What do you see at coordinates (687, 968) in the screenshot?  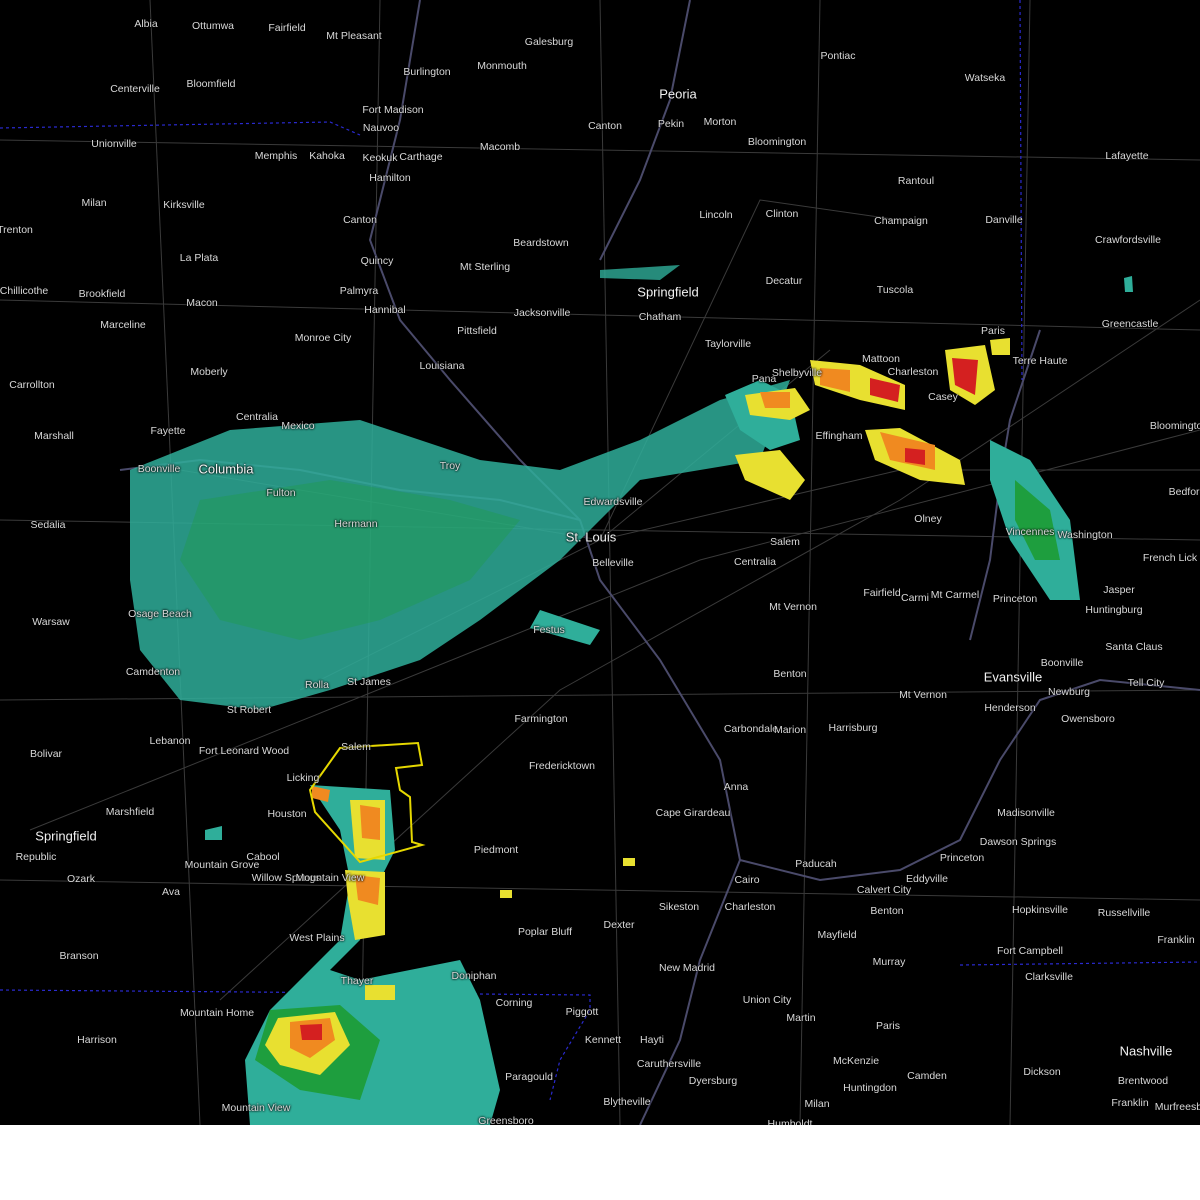 I see `city-label: New Madrid` at bounding box center [687, 968].